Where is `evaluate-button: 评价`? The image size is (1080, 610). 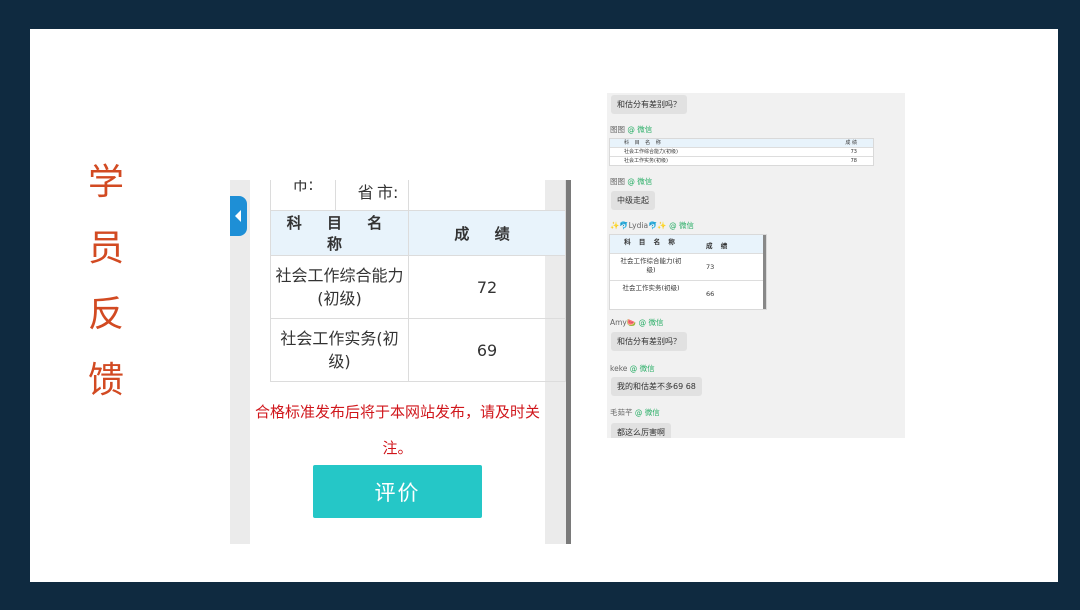 evaluate-button: 评价 is located at coordinates (397, 491).